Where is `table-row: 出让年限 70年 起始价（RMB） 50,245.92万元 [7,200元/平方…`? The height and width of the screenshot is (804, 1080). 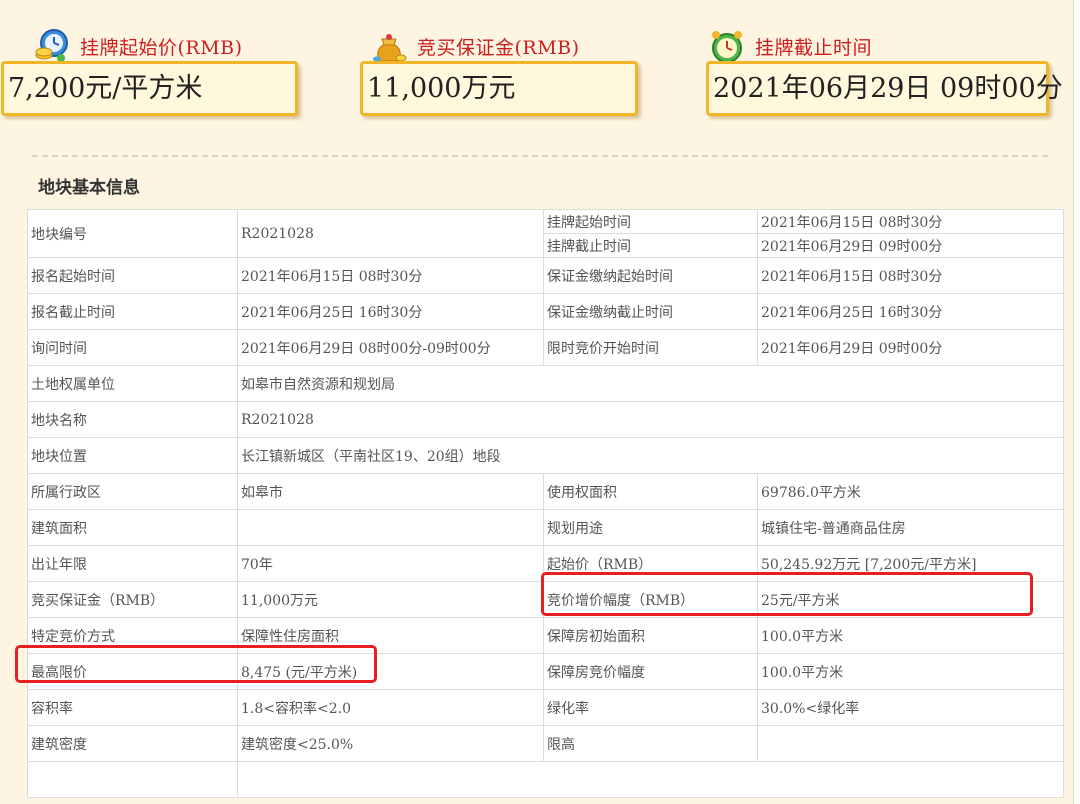 table-row: 出让年限 70年 起始价（RMB） 50,245.92万元 [7,200元/平方… is located at coordinates (545, 563).